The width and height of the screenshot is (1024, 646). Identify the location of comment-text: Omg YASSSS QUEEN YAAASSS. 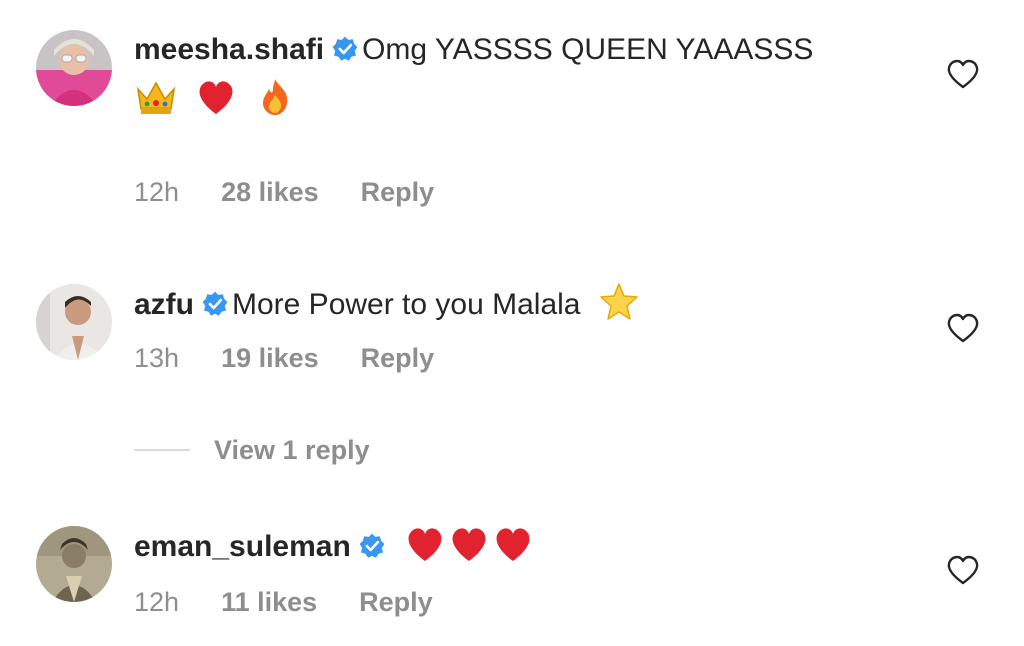
(588, 49).